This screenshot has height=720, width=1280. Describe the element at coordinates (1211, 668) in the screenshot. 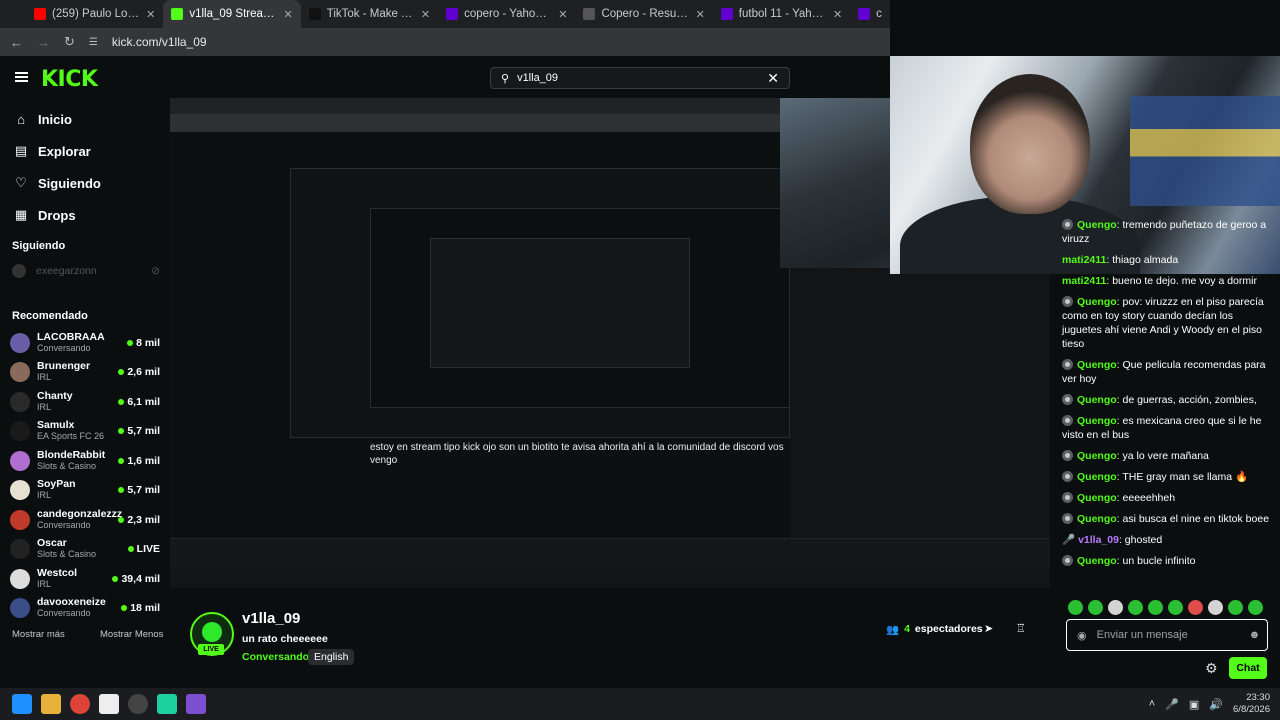

I see `gear-icon: ⚙` at that location.